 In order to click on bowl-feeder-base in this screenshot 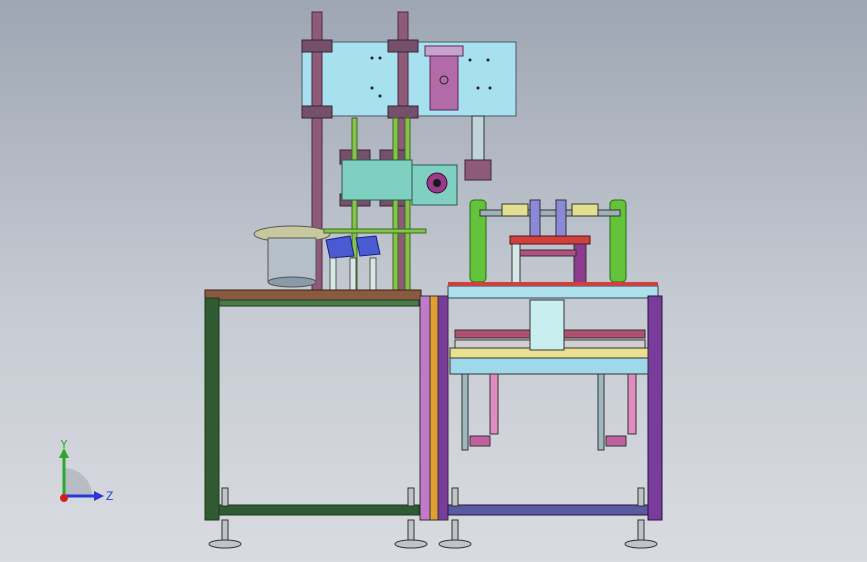, I will do `click(292, 282)`.